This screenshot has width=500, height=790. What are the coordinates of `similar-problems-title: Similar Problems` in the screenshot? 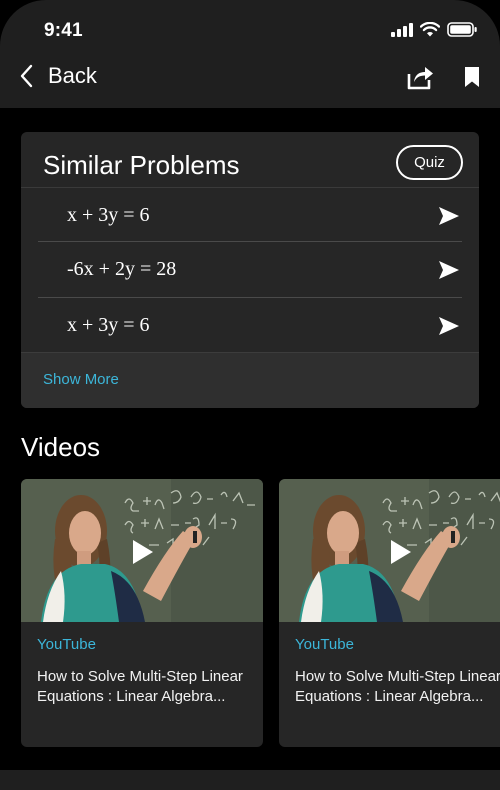 It's located at (141, 165).